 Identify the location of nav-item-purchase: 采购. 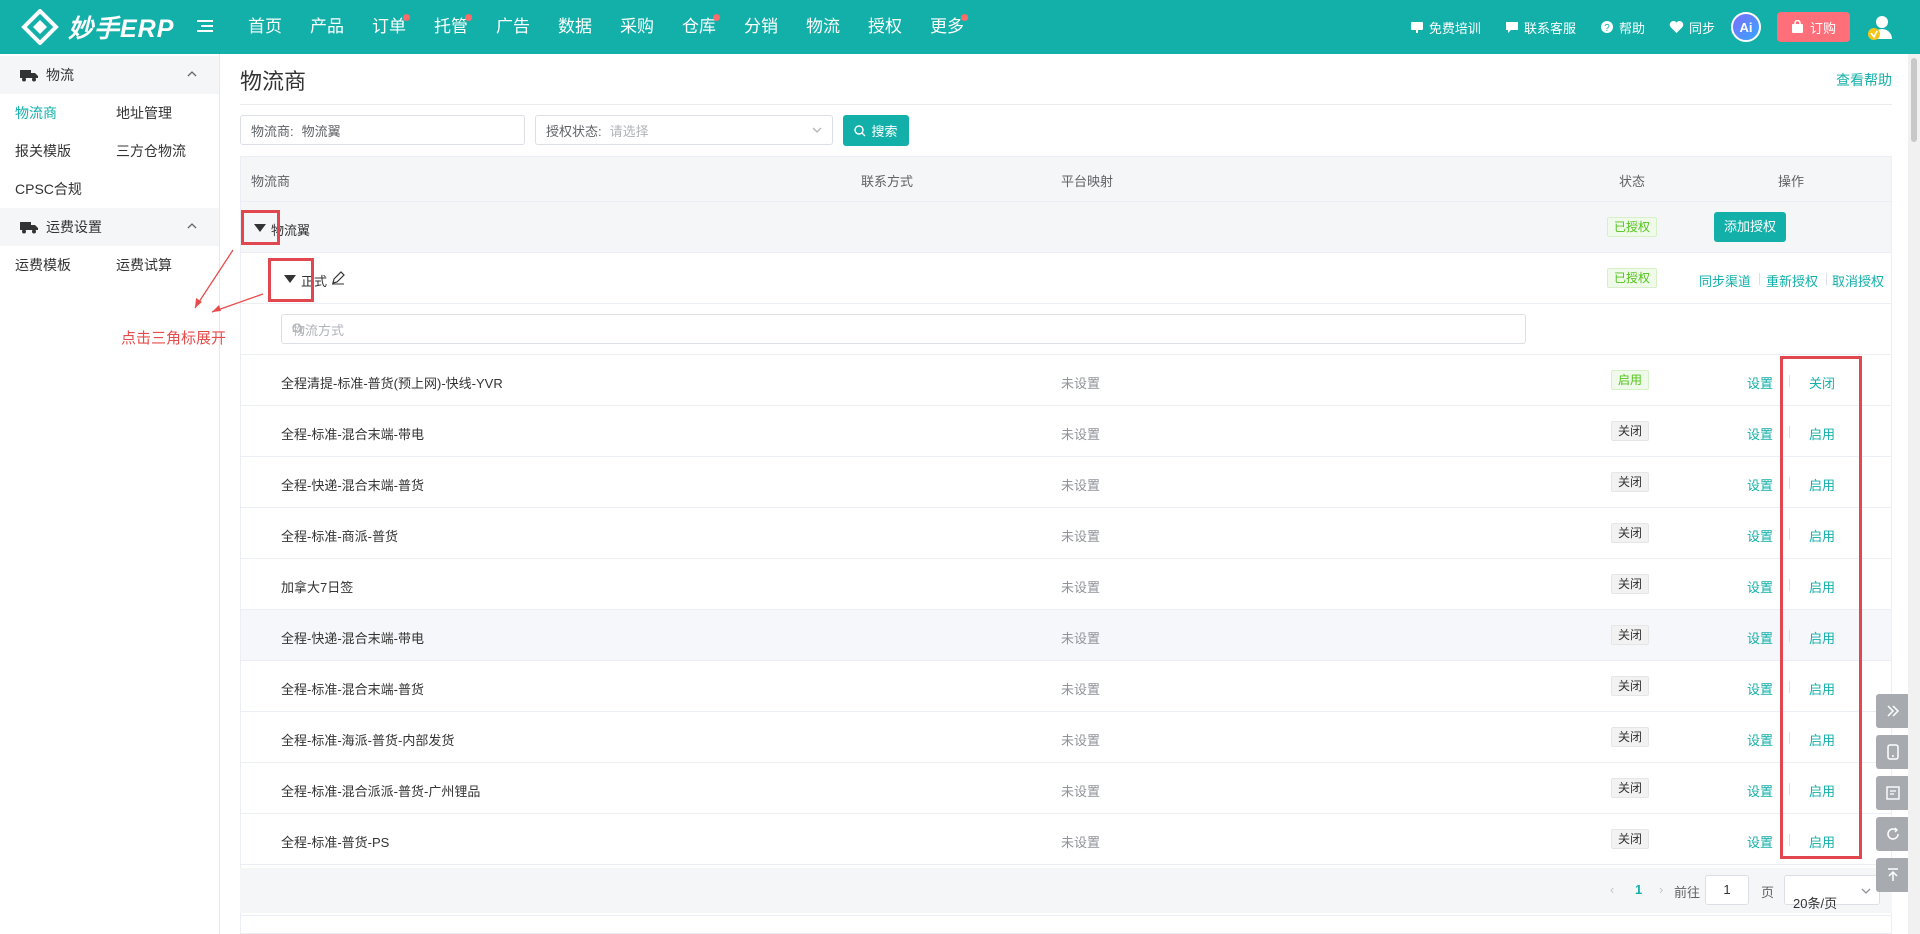
(637, 27).